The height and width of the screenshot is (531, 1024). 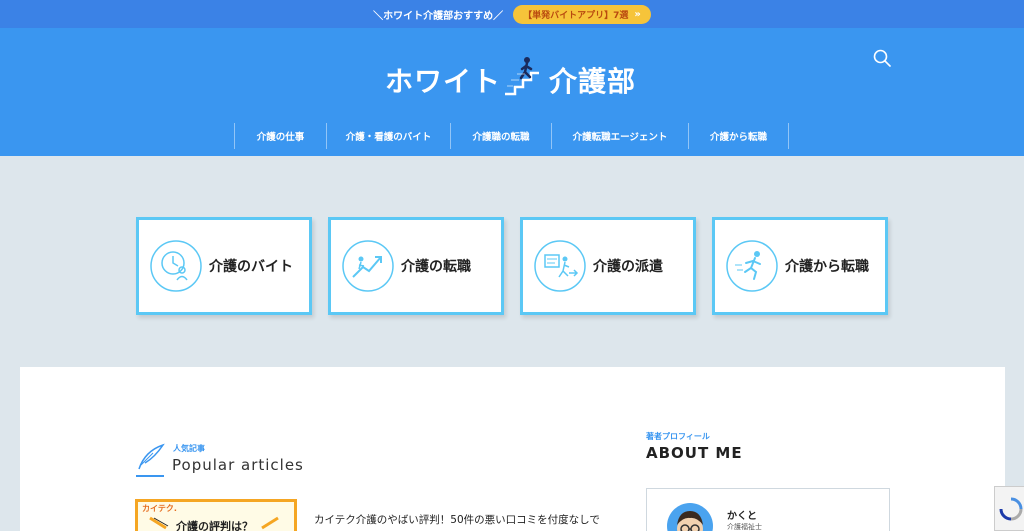 What do you see at coordinates (280, 136) in the screenshot?
I see `nav-item-care-job: 介護の仕事` at bounding box center [280, 136].